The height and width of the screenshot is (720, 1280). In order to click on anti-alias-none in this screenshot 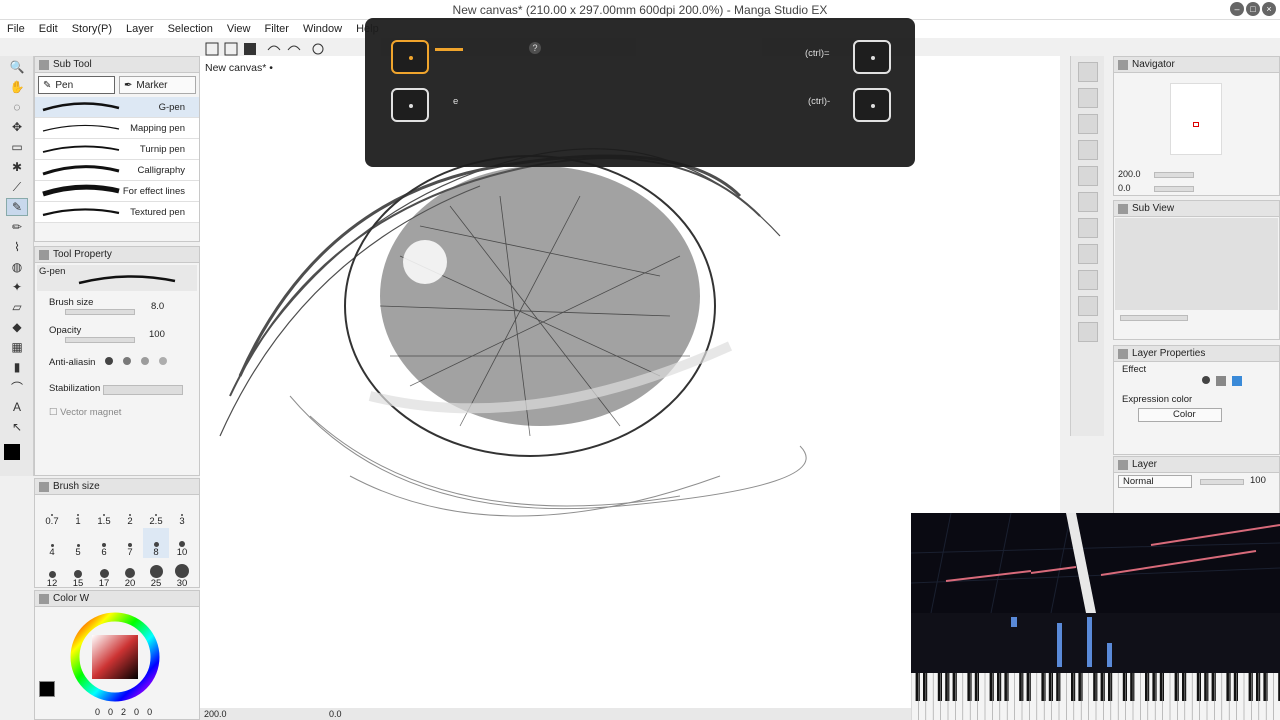, I will do `click(109, 361)`.